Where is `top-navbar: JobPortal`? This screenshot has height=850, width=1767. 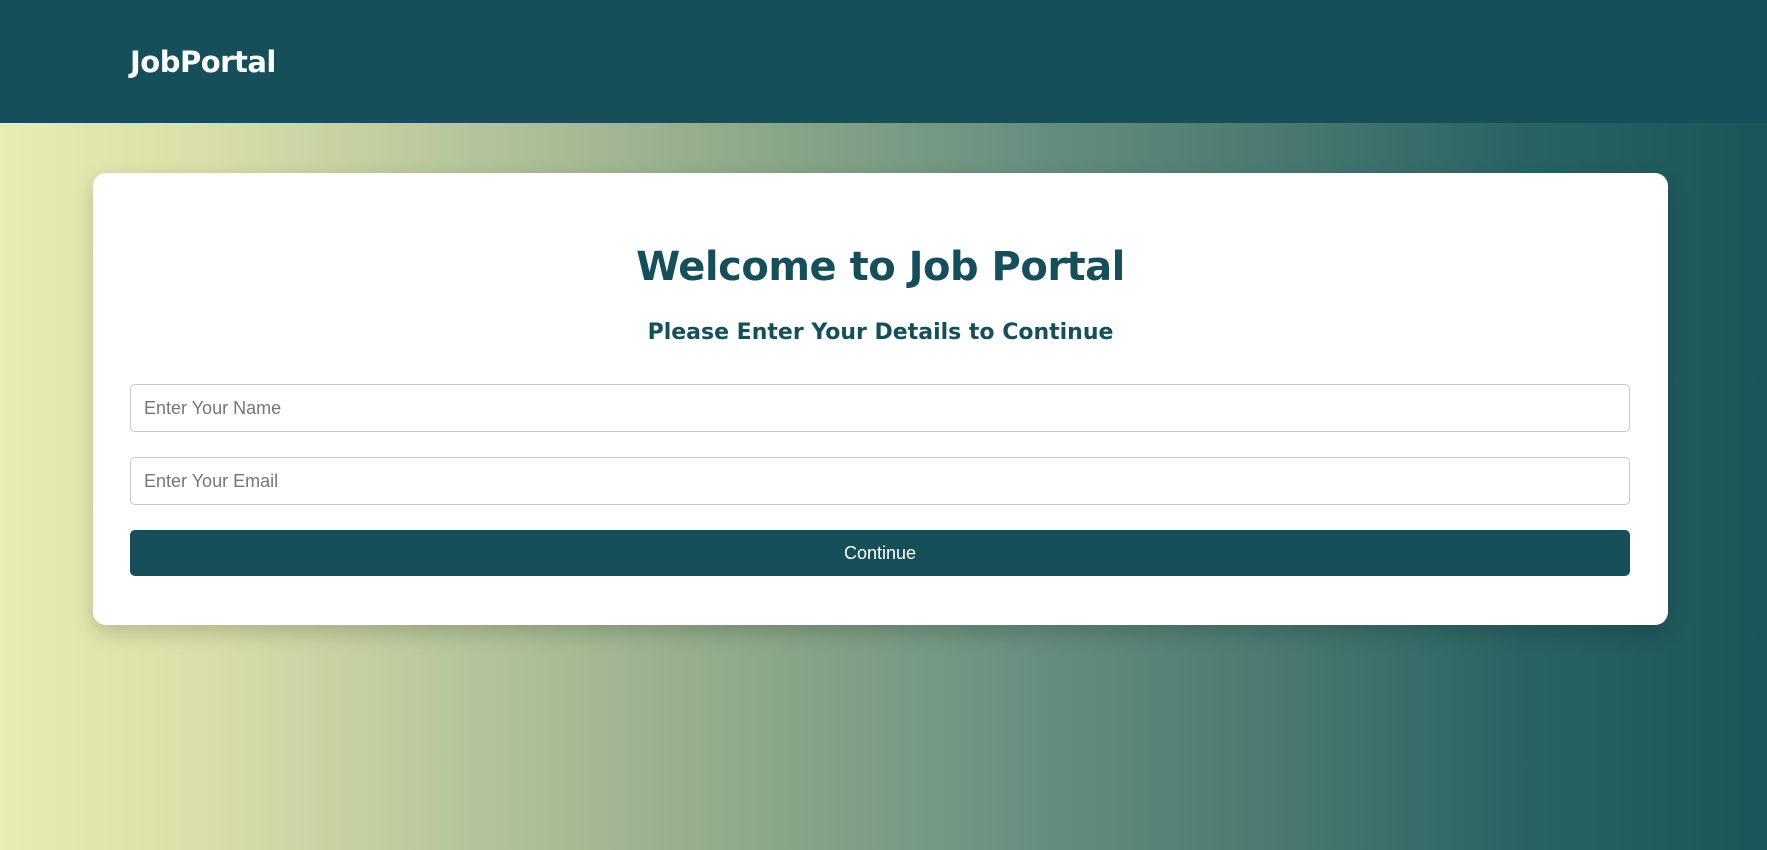 top-navbar: JobPortal is located at coordinates (883, 61).